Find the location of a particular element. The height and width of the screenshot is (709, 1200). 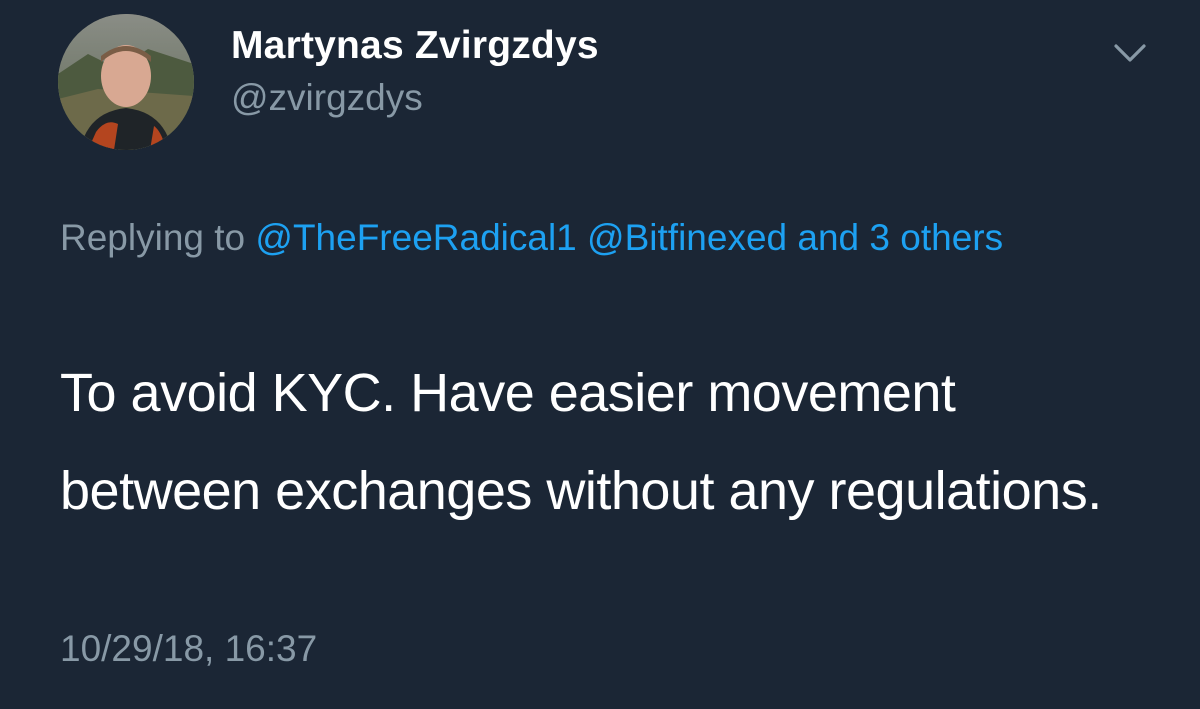

author-display-name: Martynas Zvirgzdys is located at coordinates (415, 46).